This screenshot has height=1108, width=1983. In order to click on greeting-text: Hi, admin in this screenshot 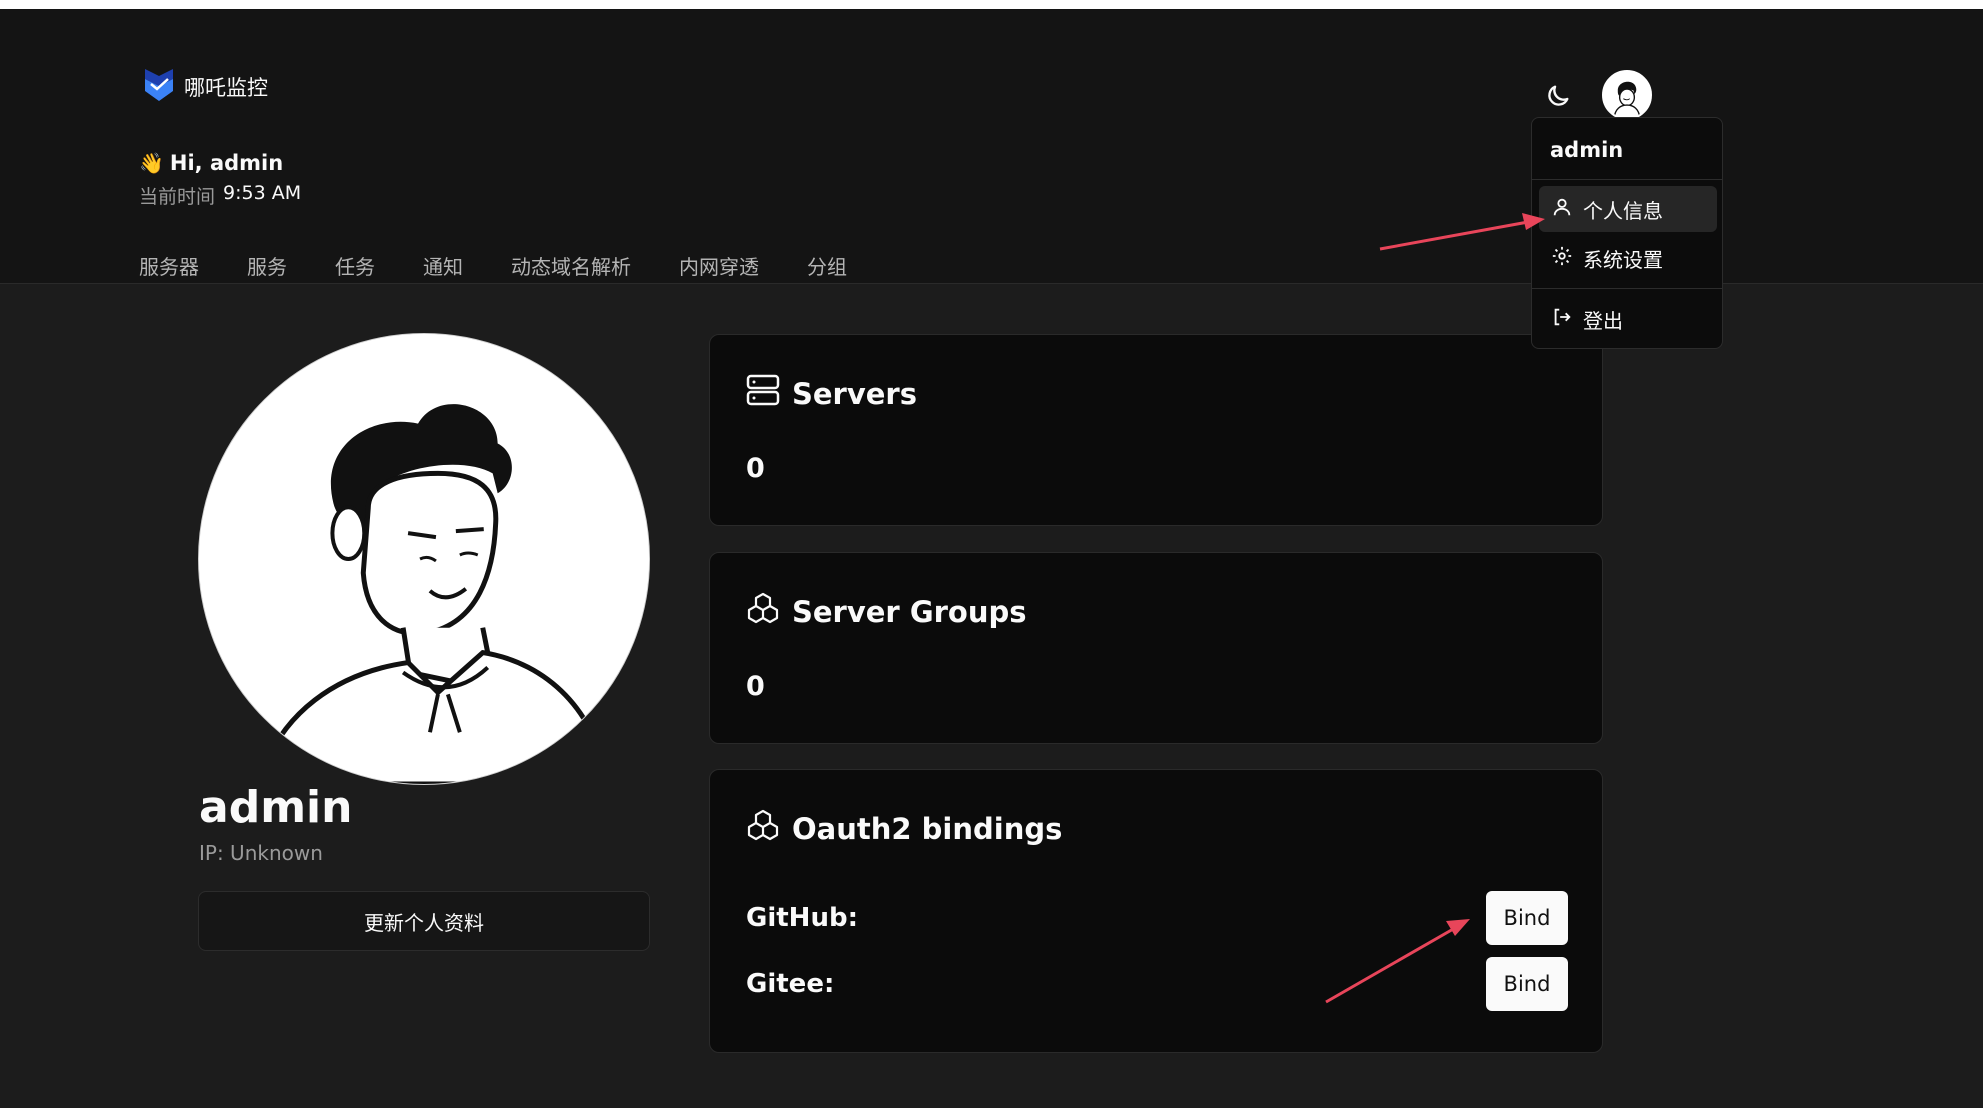, I will do `click(226, 163)`.